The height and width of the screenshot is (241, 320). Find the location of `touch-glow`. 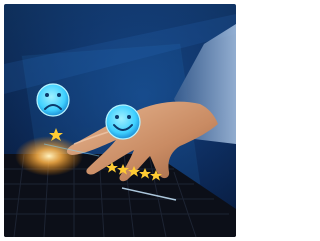

touch-glow is located at coordinates (49, 156).